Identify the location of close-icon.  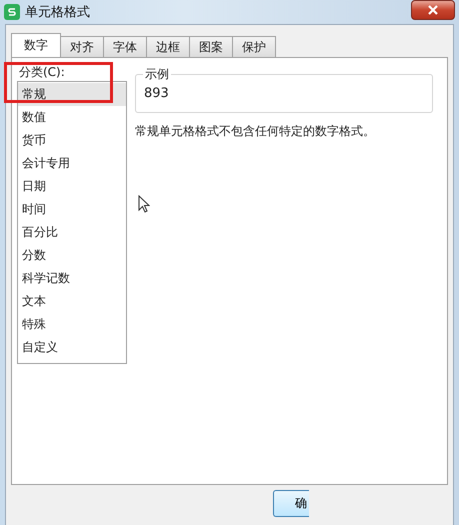
(433, 10).